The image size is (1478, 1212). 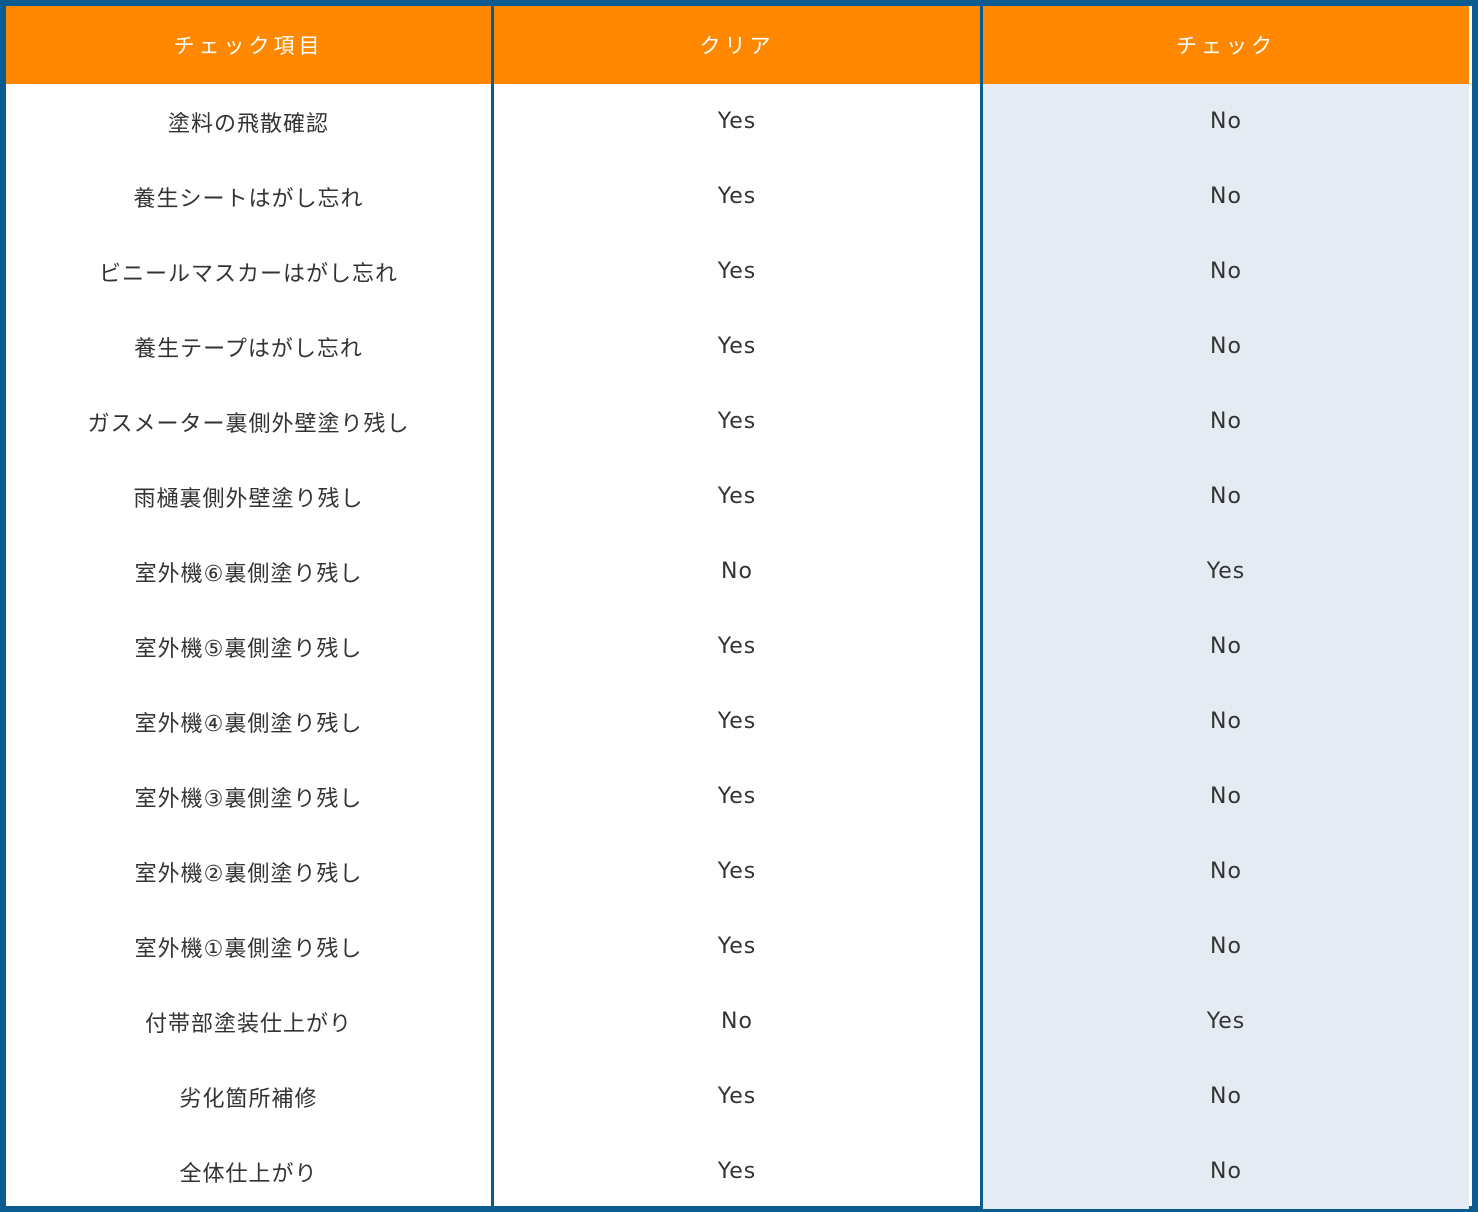 What do you see at coordinates (248, 349) in the screenshot?
I see `item-cell: 養生テープはがし忘れ` at bounding box center [248, 349].